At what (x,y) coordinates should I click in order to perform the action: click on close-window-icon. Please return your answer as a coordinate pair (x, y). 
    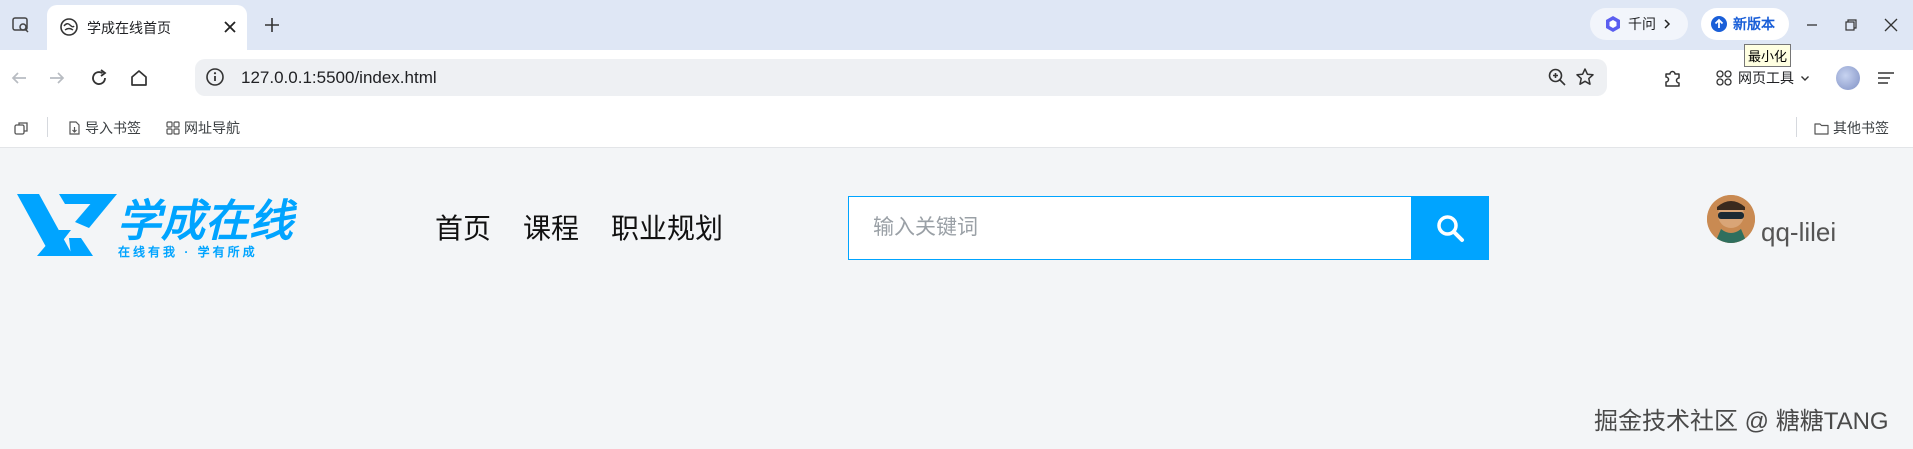
    Looking at the image, I should click on (1891, 25).